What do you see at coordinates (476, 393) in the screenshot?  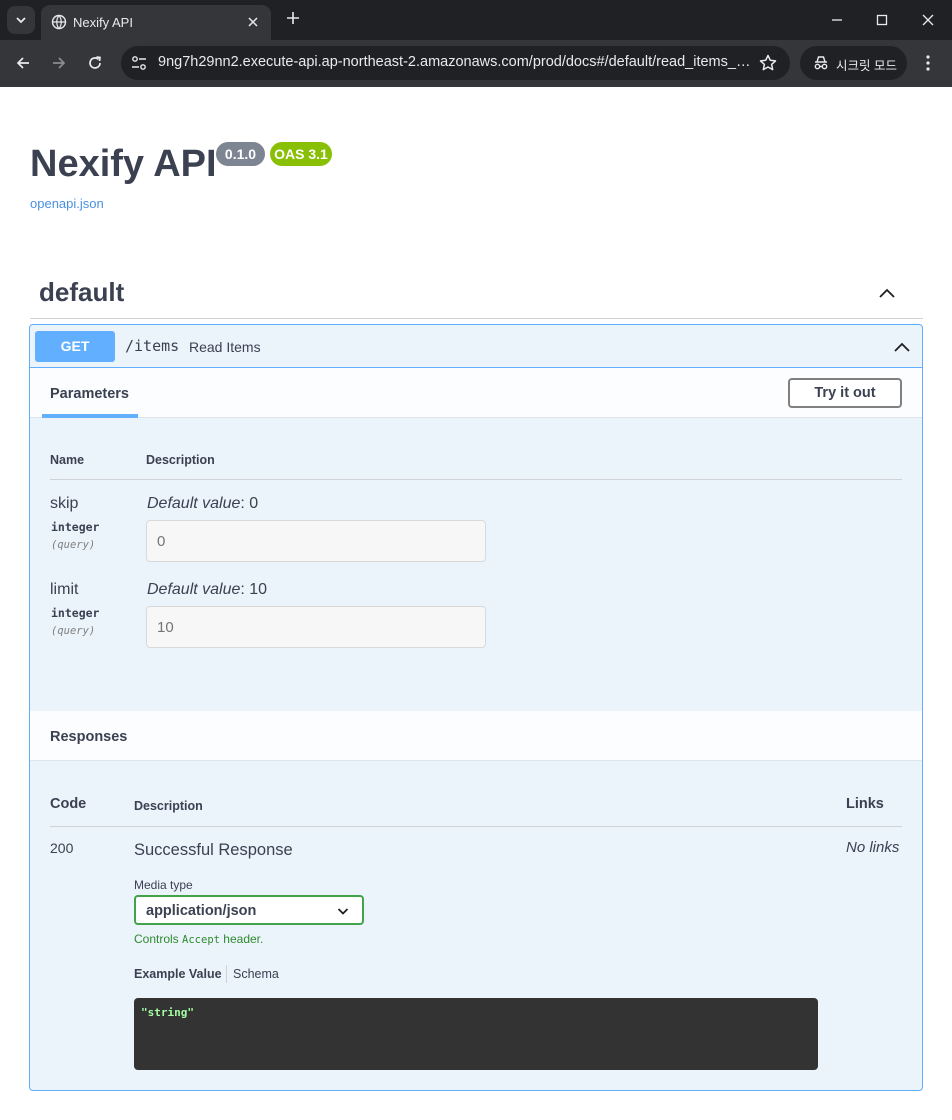 I see `parameters-header: Parameters Try it out` at bounding box center [476, 393].